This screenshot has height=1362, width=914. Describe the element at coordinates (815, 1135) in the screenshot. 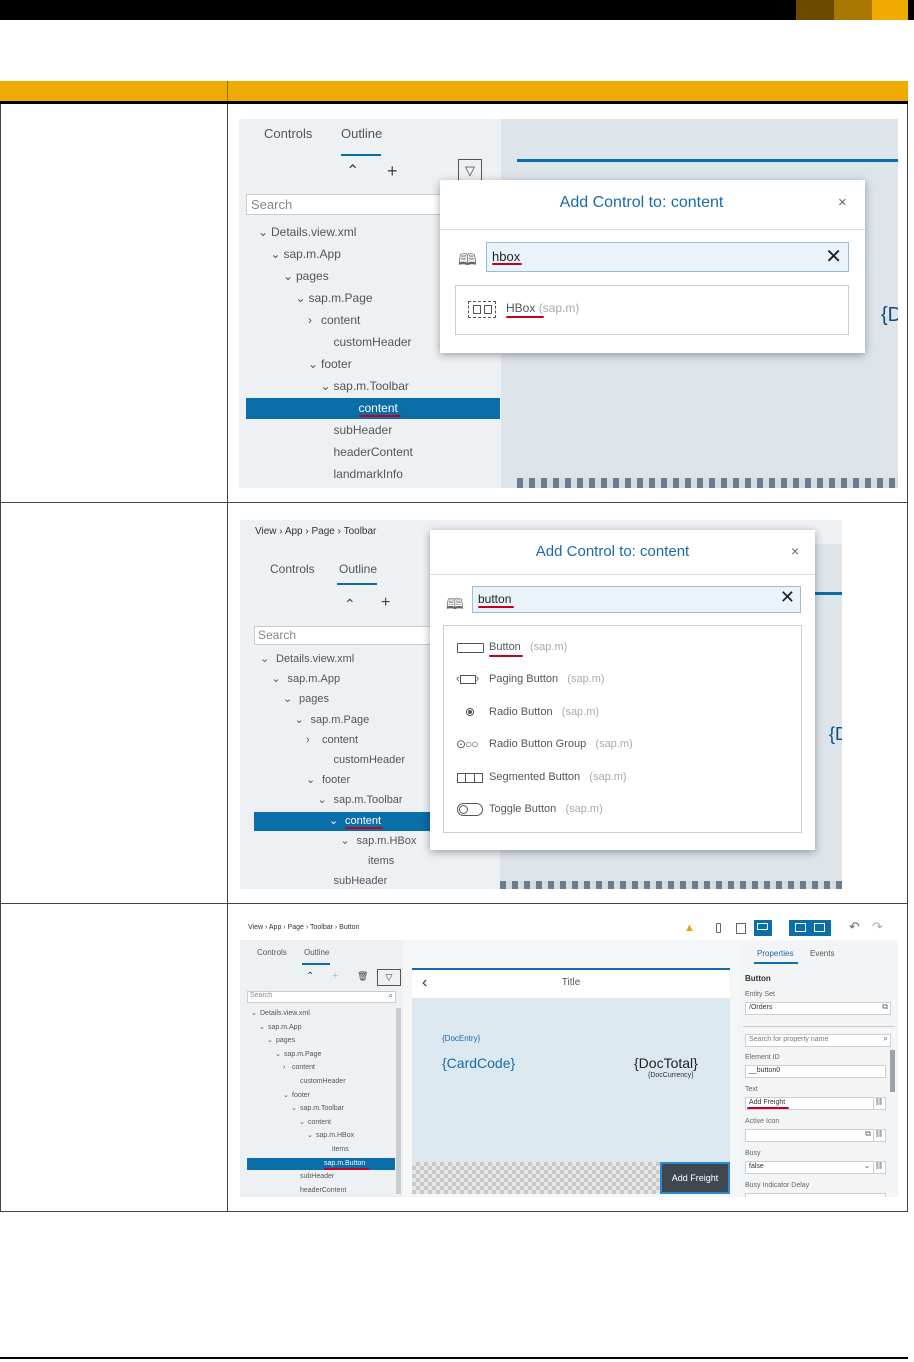

I see `active-icon-field: ⧉ ⛓` at that location.